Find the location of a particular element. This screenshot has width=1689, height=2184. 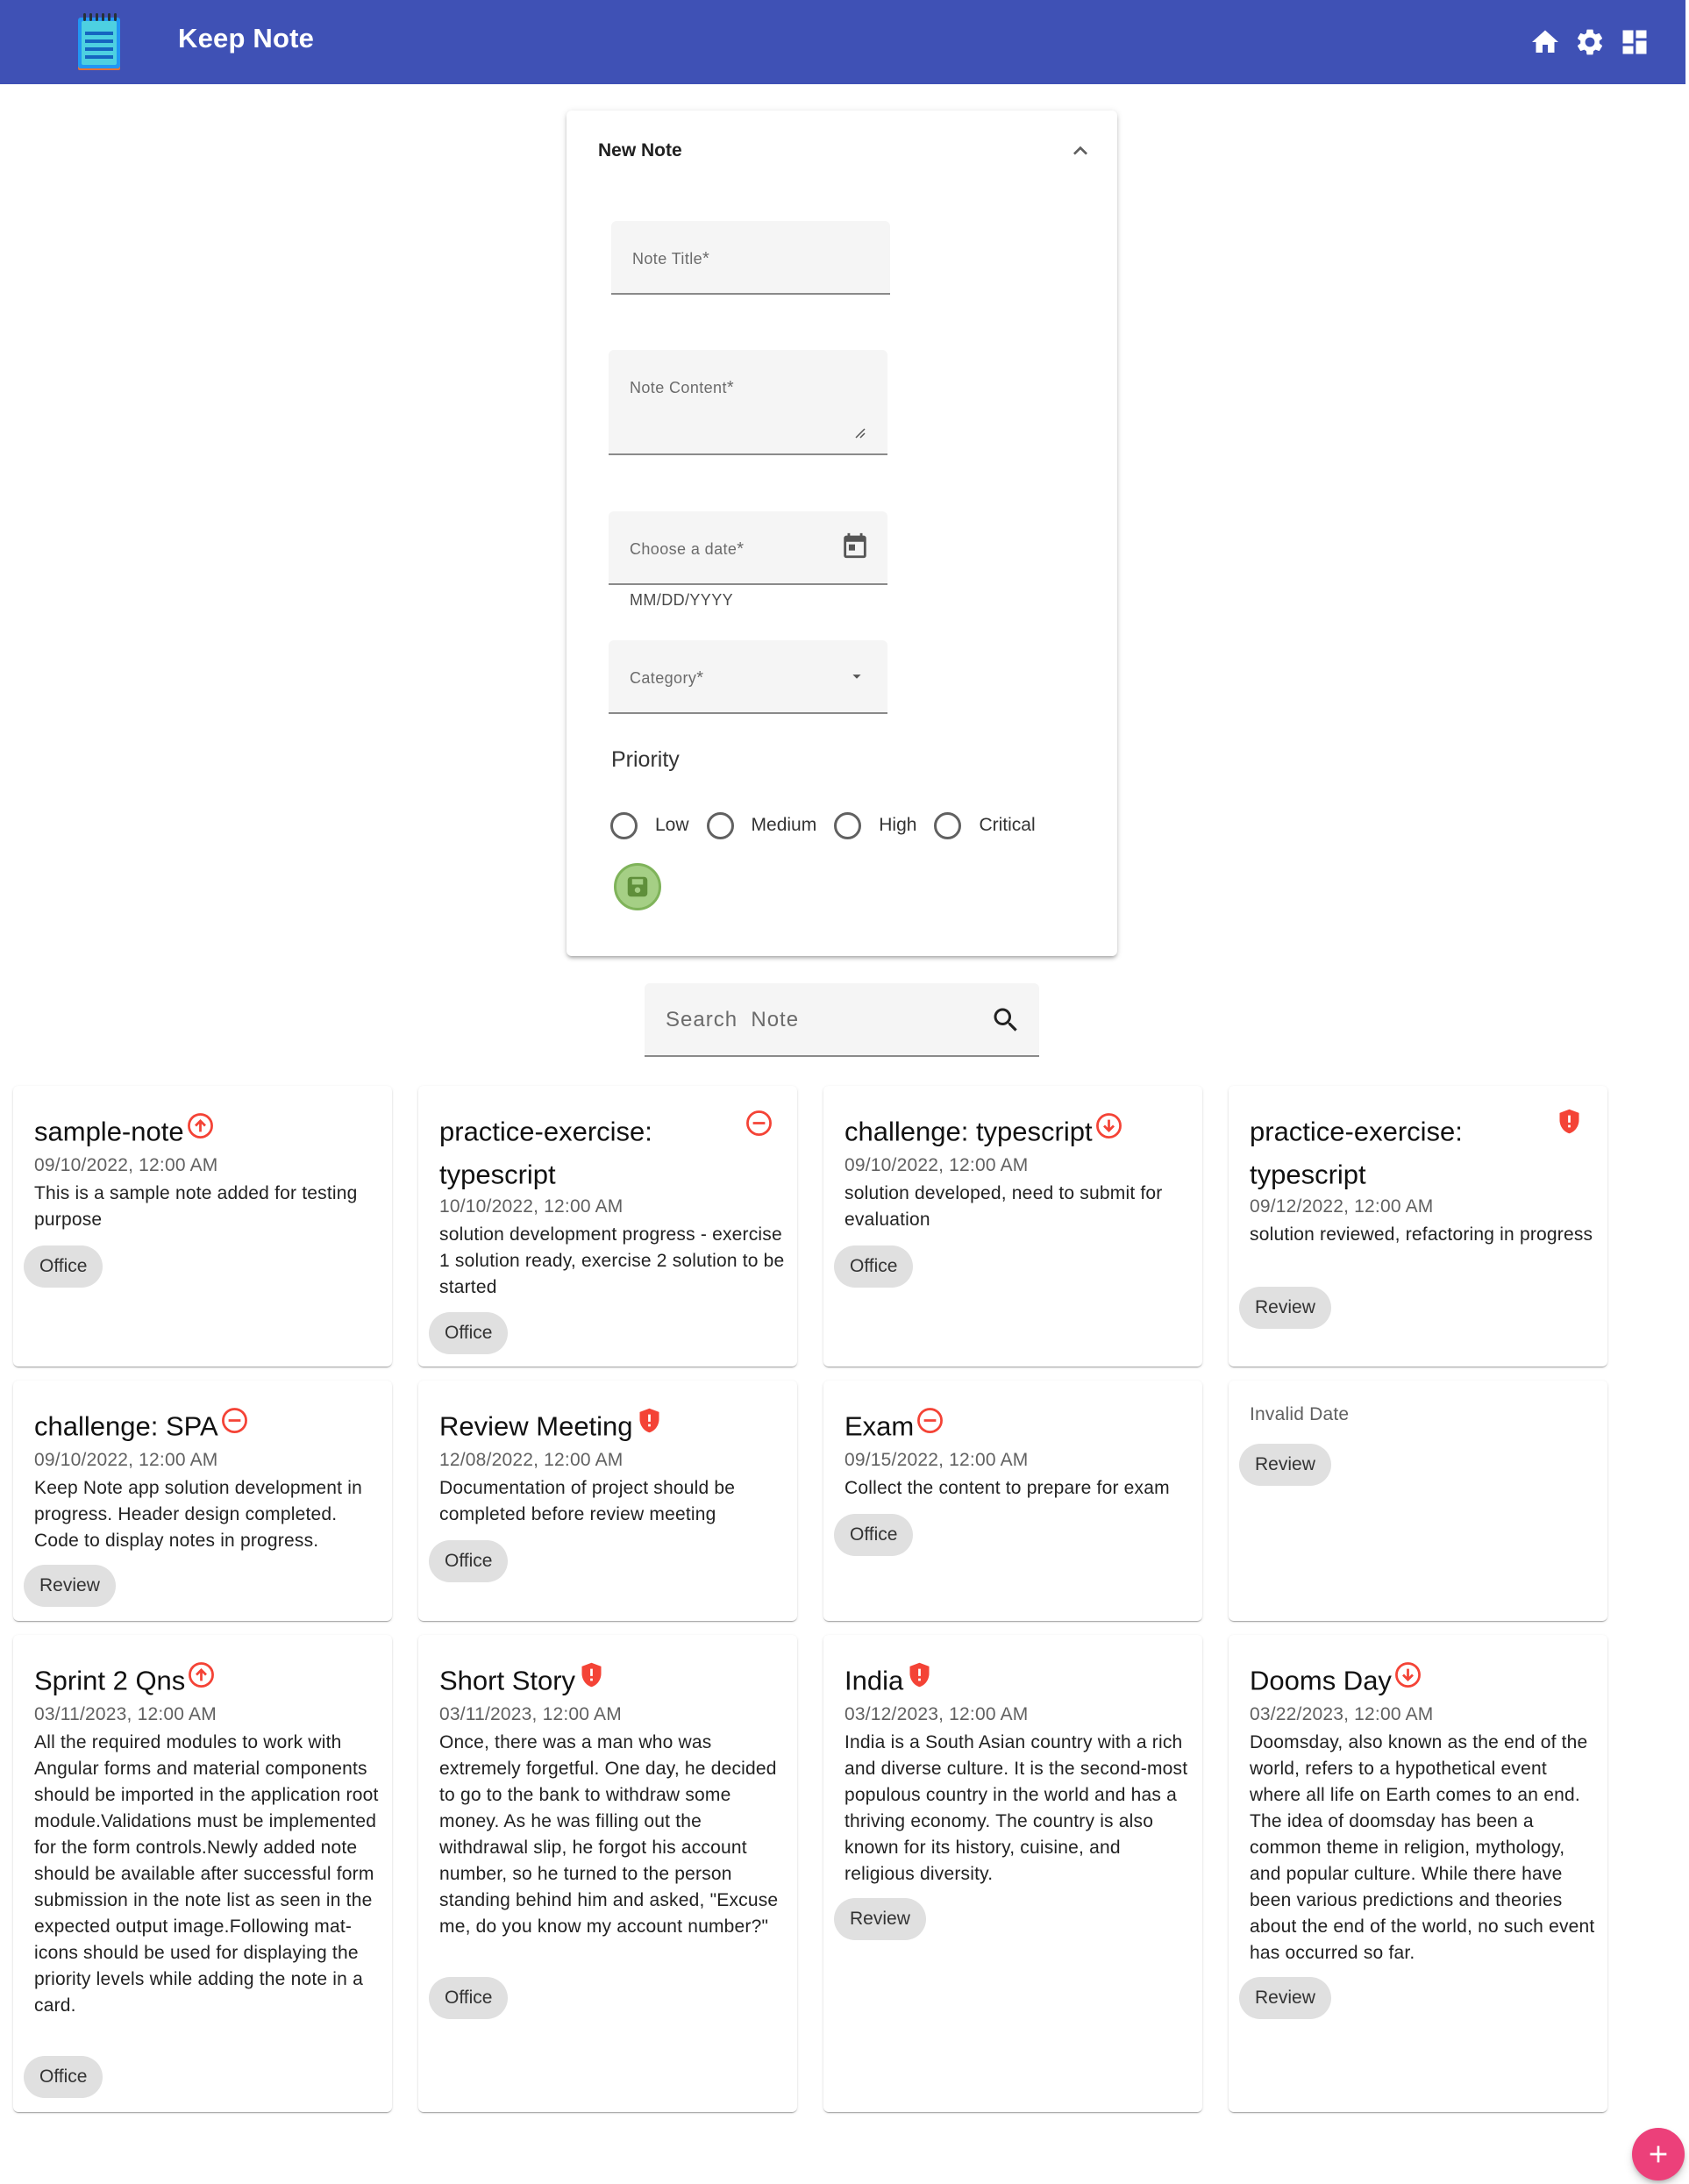

save-button is located at coordinates (638, 886).